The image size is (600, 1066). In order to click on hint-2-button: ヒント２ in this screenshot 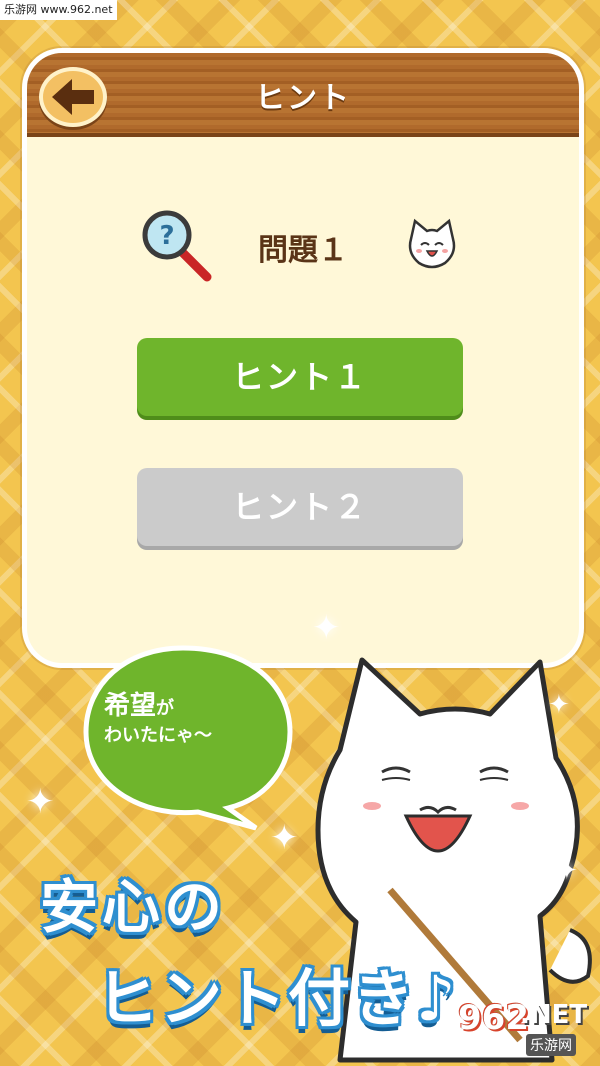, I will do `click(300, 507)`.